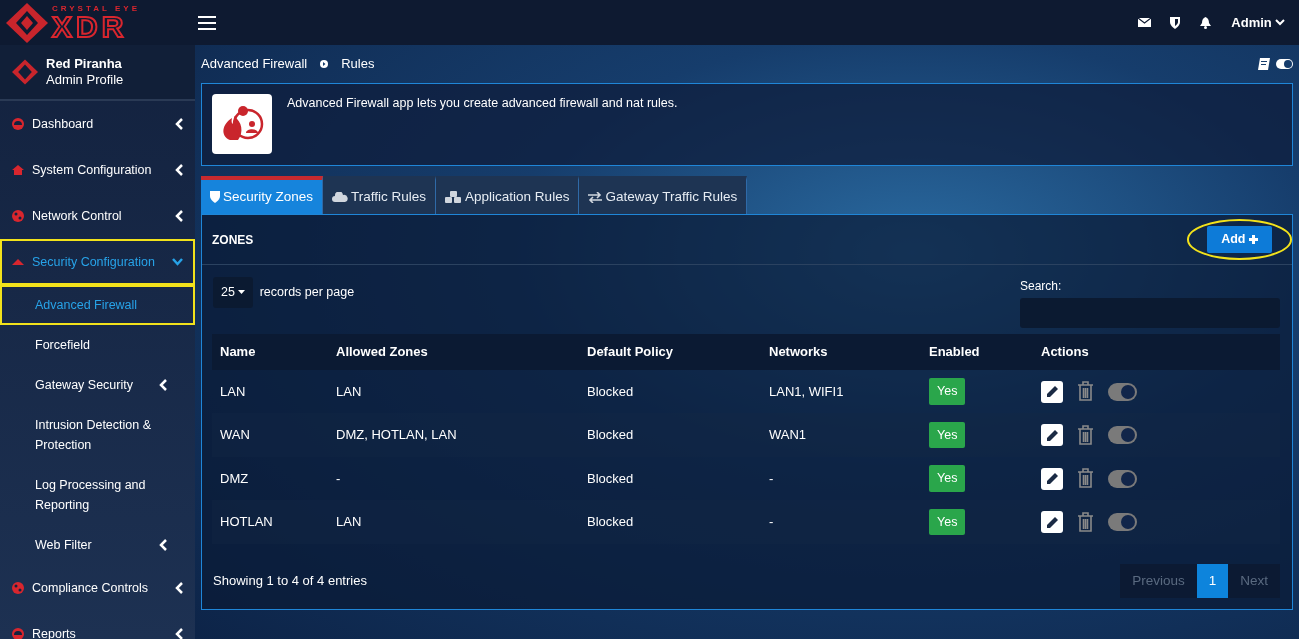 The height and width of the screenshot is (639, 1299). Describe the element at coordinates (1212, 580) in the screenshot. I see `page-button: 1` at that location.